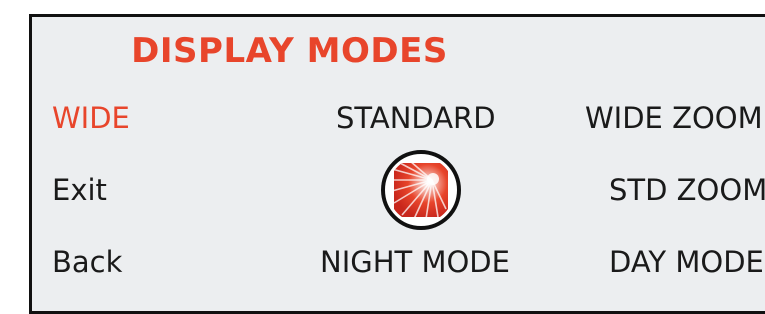 Image resolution: width=765 pixels, height=314 pixels. What do you see at coordinates (415, 262) in the screenshot?
I see `night-mode-button: NIGHT MODE` at bounding box center [415, 262].